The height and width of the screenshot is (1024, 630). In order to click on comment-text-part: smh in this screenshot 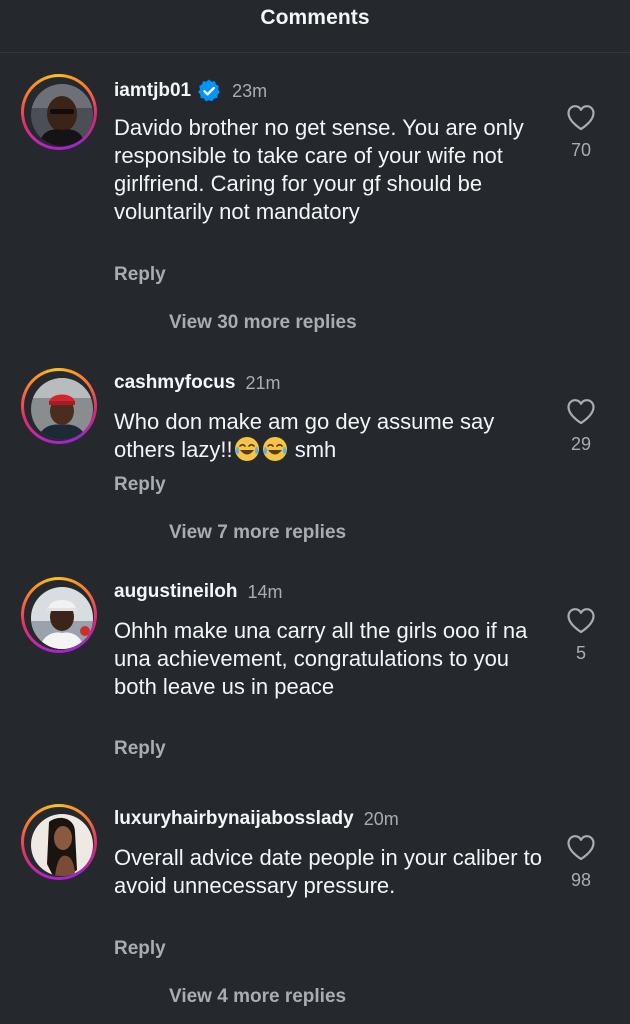, I will do `click(312, 449)`.